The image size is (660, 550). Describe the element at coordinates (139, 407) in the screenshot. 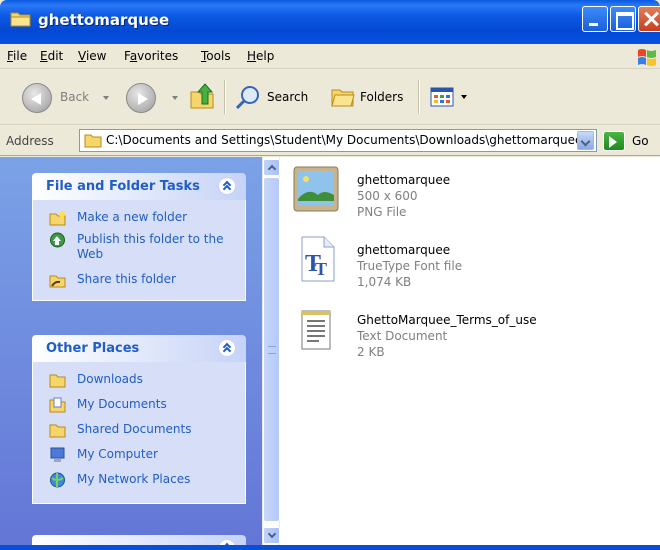

I see `place-my-documents: My Documents` at that location.